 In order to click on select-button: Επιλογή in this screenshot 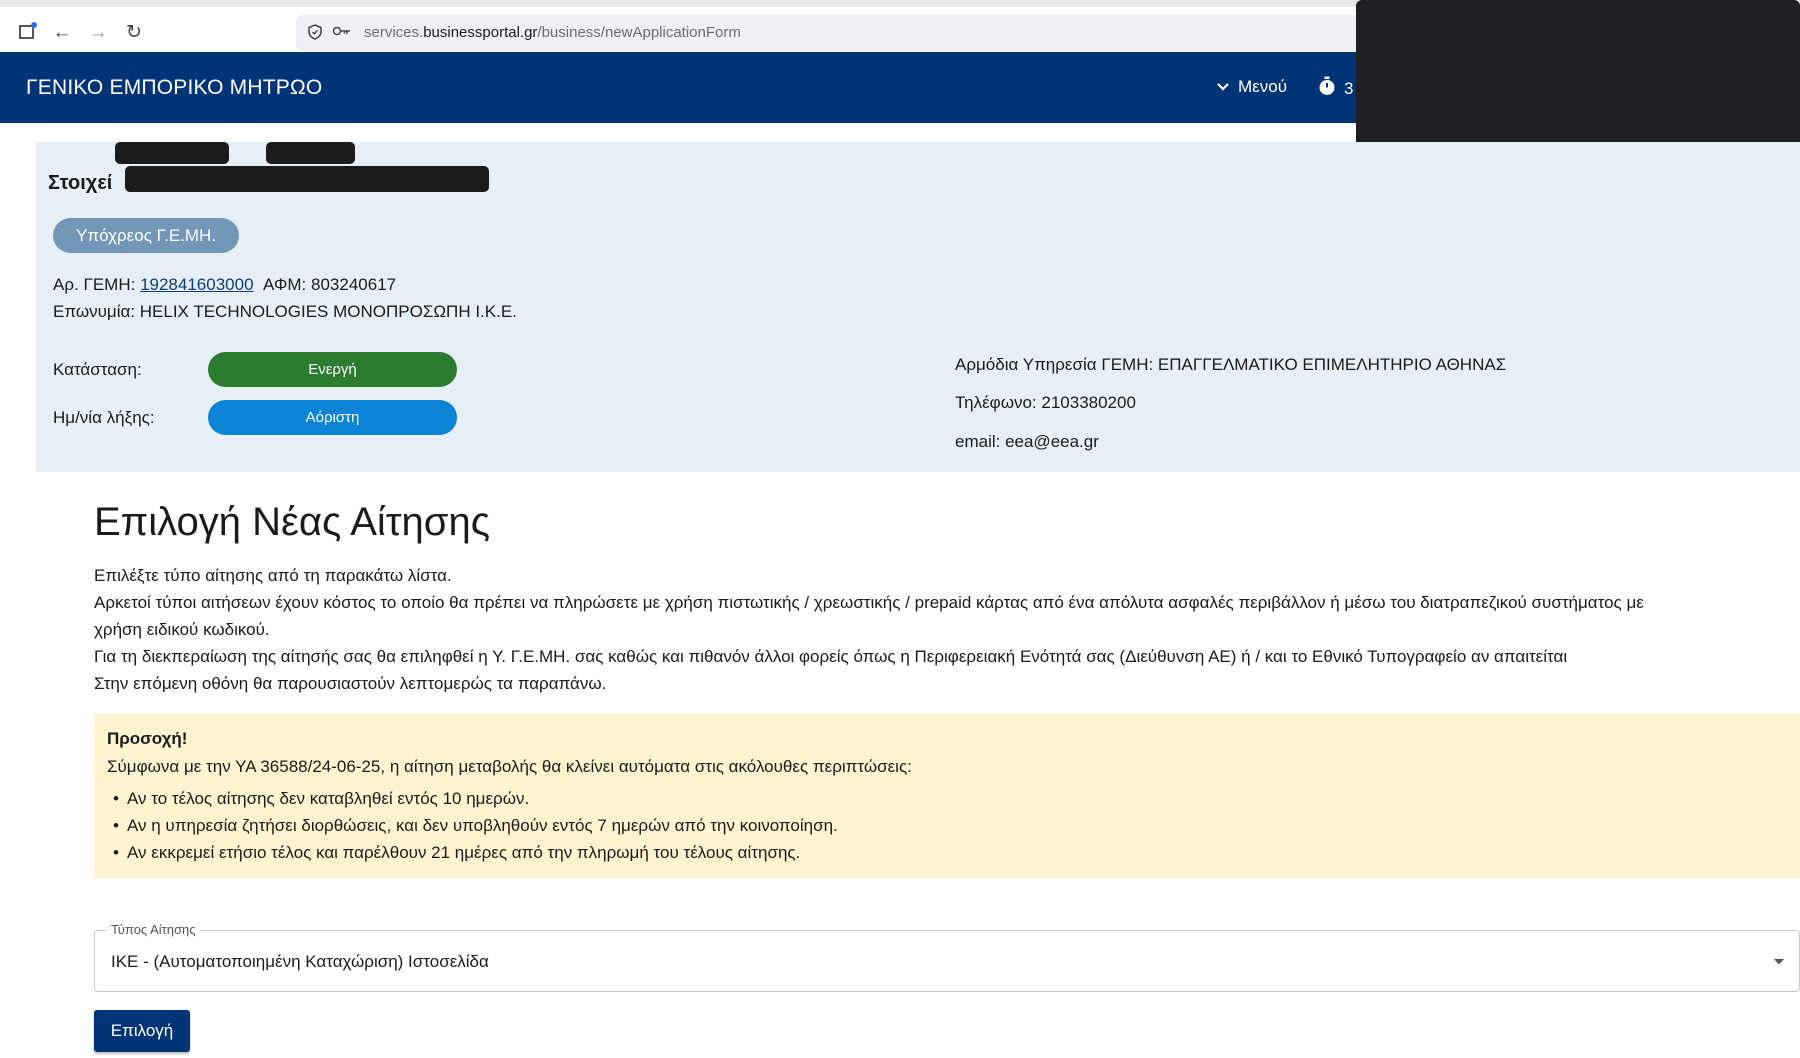, I will do `click(142, 1031)`.